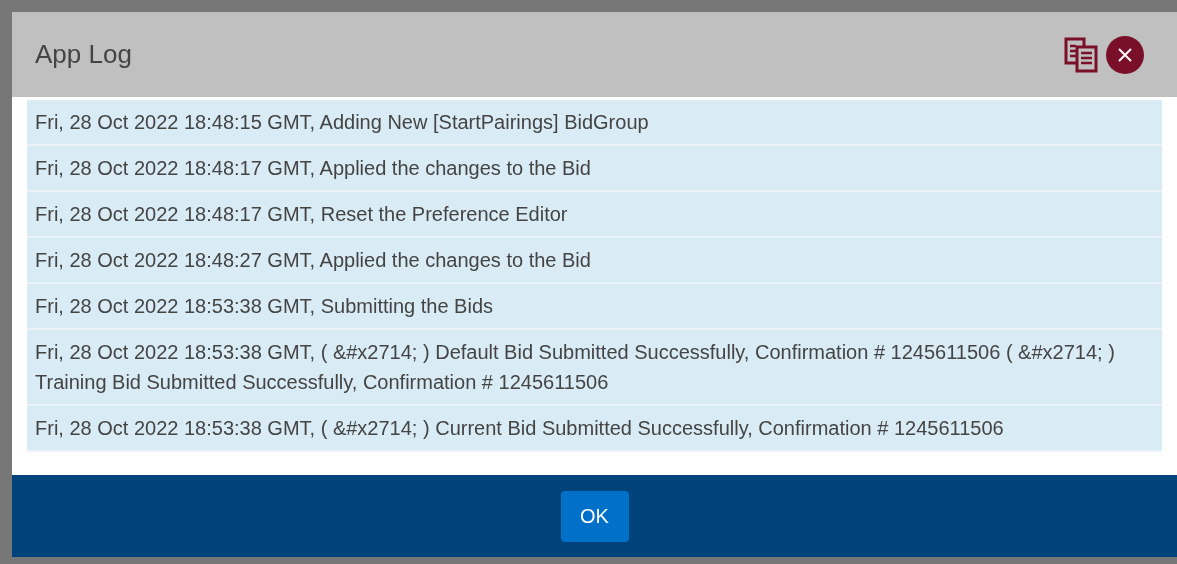 This screenshot has height=564, width=1177. I want to click on dialog-title: App Log, so click(83, 54).